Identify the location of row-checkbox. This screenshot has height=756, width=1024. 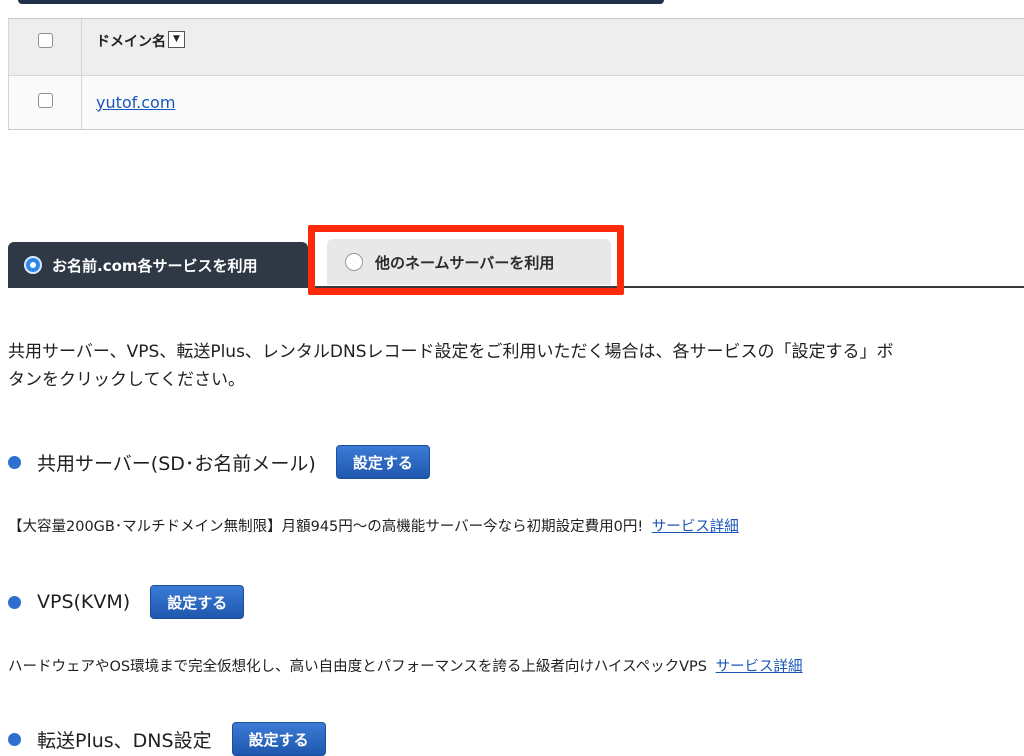
(45, 100).